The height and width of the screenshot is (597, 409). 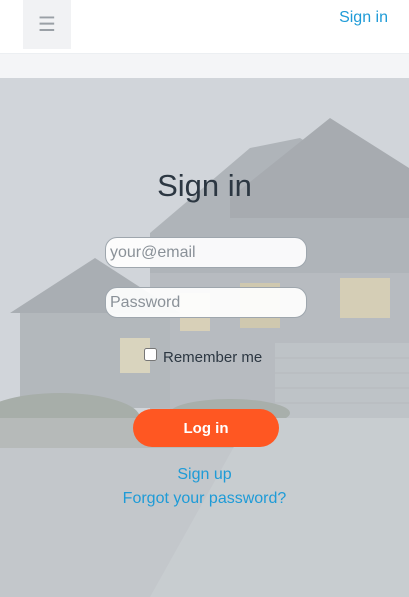 I want to click on hamburger-menu-icon: ☰, so click(x=47, y=24).